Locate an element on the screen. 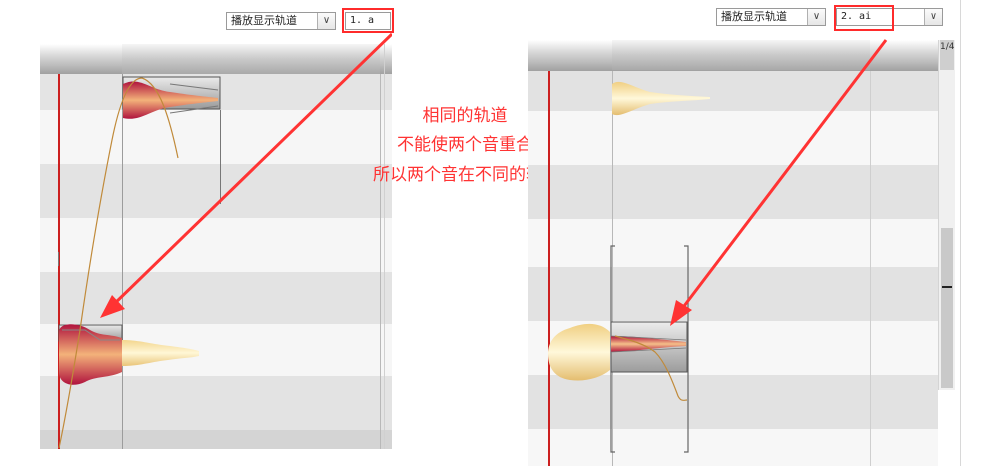  note-tail is located at coordinates (160, 353).